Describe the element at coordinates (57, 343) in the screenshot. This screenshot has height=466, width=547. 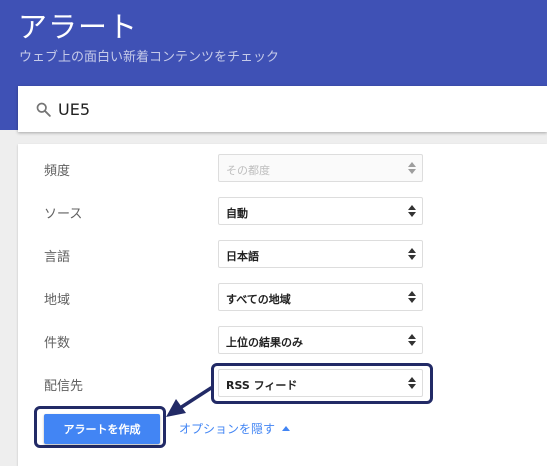
I see `count-label: 件数` at that location.